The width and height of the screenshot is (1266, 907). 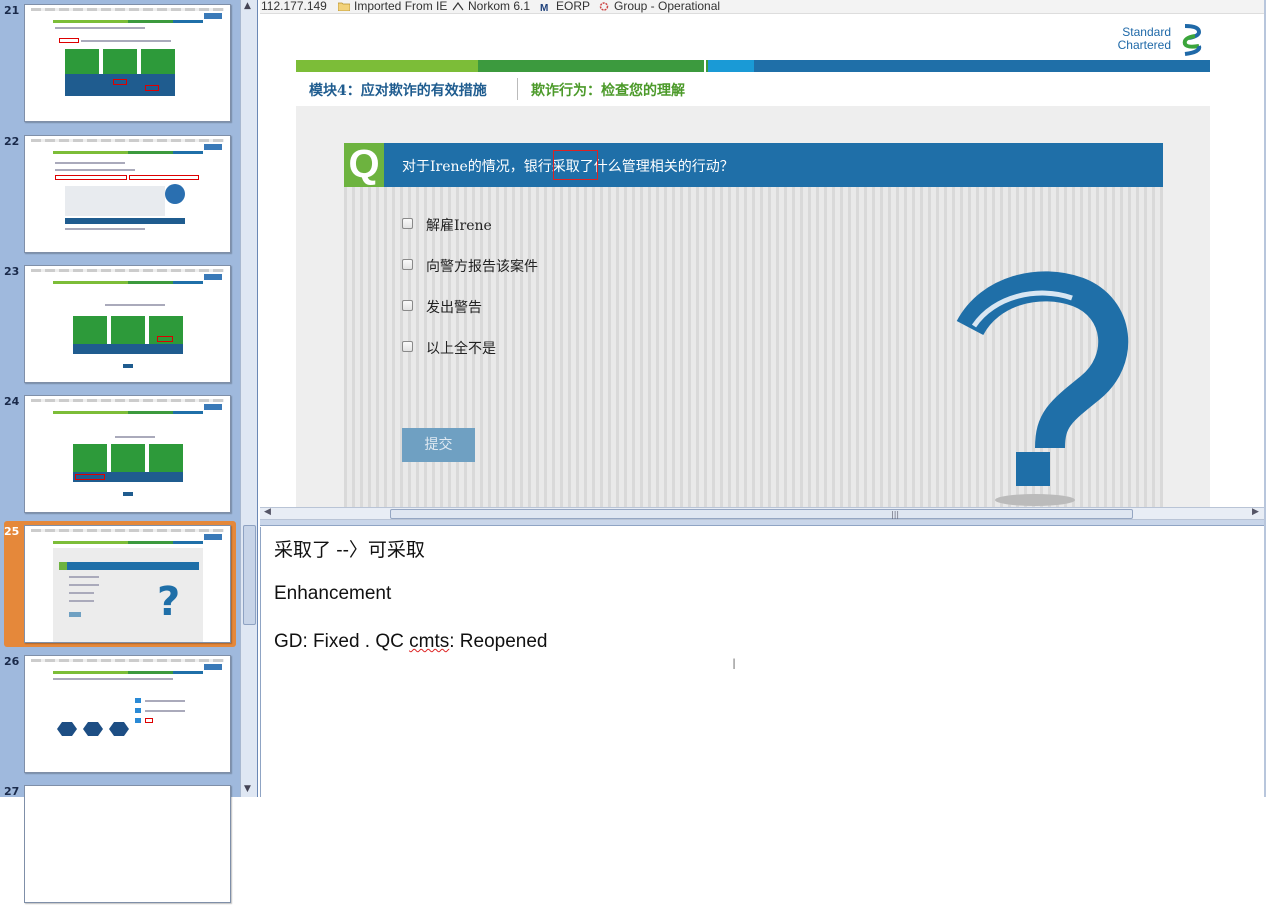 I want to click on slide-header: 模块4：应对欺诈的有效措施 欺诈行为：检查您的理解, so click(x=753, y=89).